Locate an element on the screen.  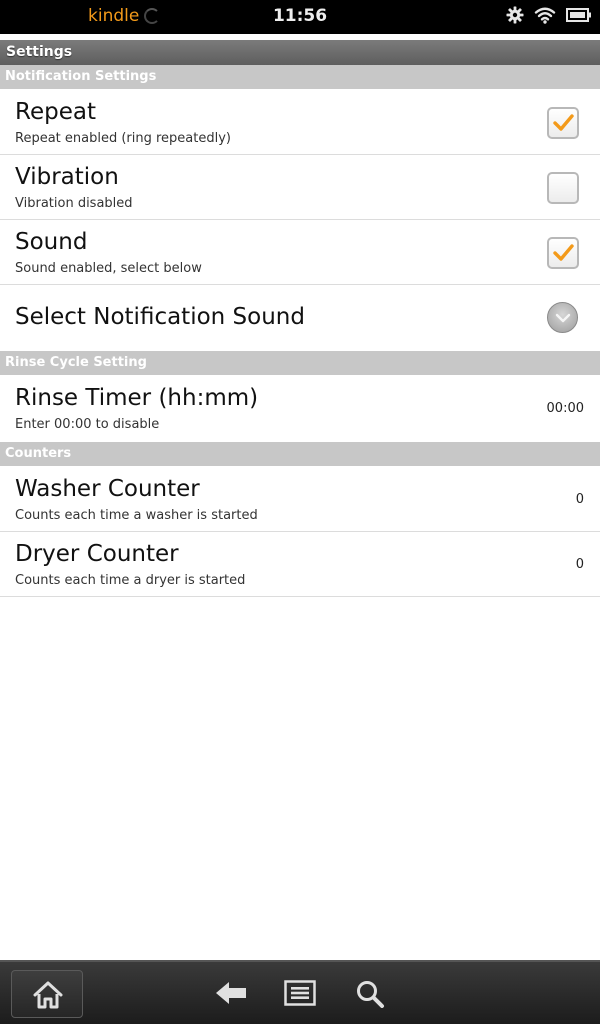
select-sound-row: Select Notification Sound is located at coordinates (300, 317).